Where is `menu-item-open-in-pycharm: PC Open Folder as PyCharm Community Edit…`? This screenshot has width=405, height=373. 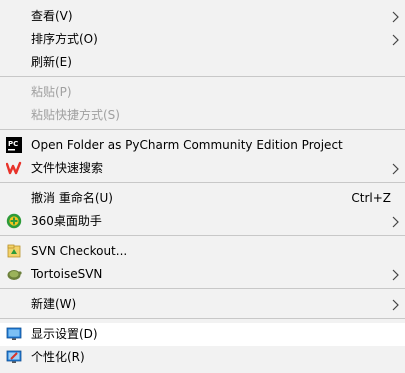 menu-item-open-in-pycharm: PC Open Folder as PyCharm Community Edit… is located at coordinates (202, 145).